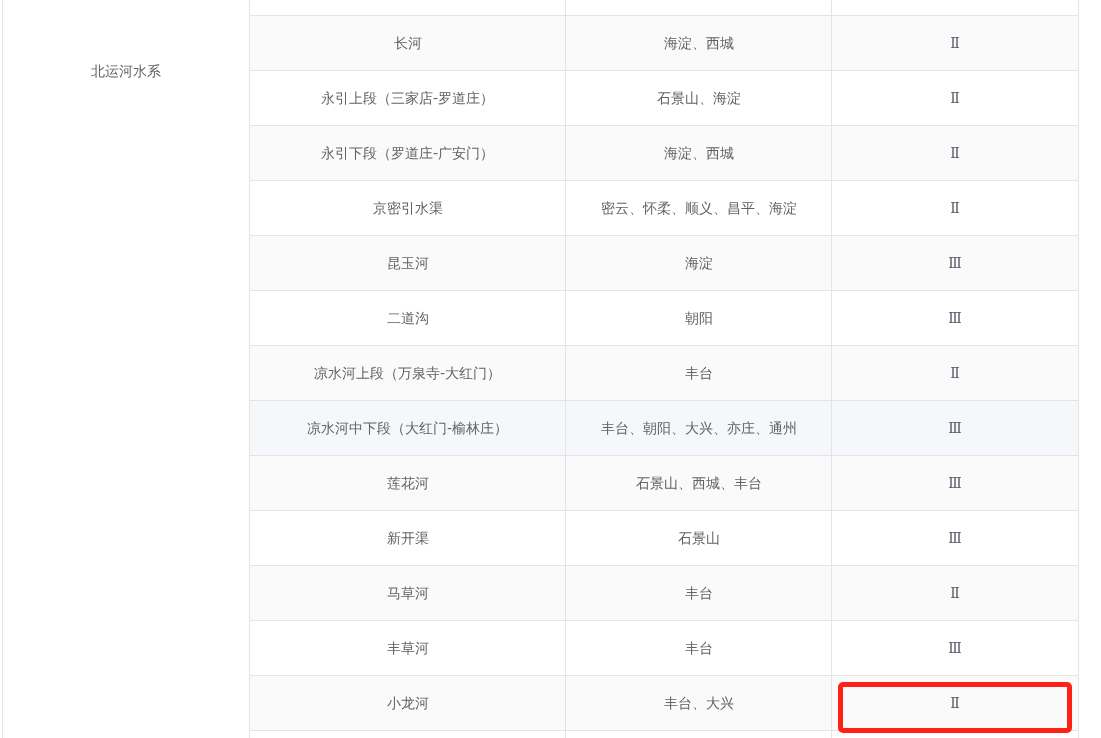 The width and height of the screenshot is (1101, 738). What do you see at coordinates (408, 263) in the screenshot?
I see `table-cell: 昆玉河` at bounding box center [408, 263].